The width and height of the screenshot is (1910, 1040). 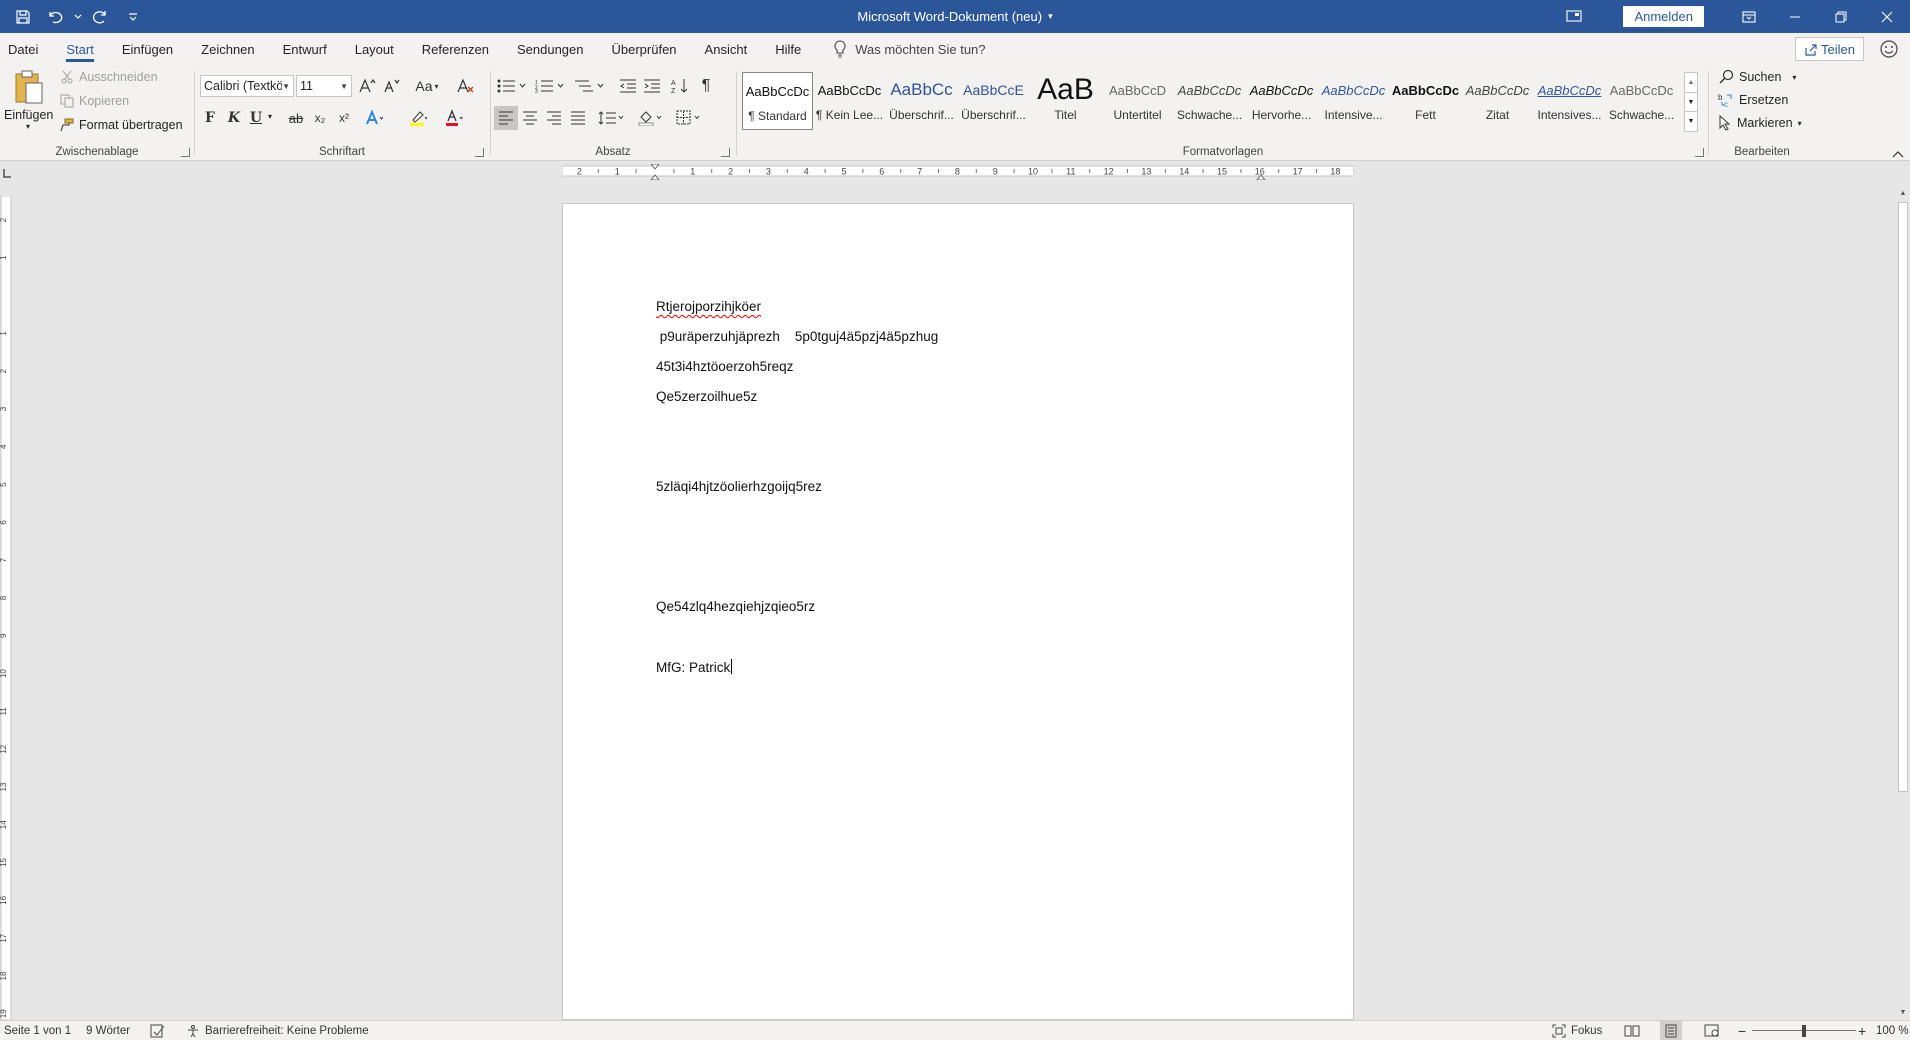 I want to click on print-layout-button, so click(x=1671, y=1030).